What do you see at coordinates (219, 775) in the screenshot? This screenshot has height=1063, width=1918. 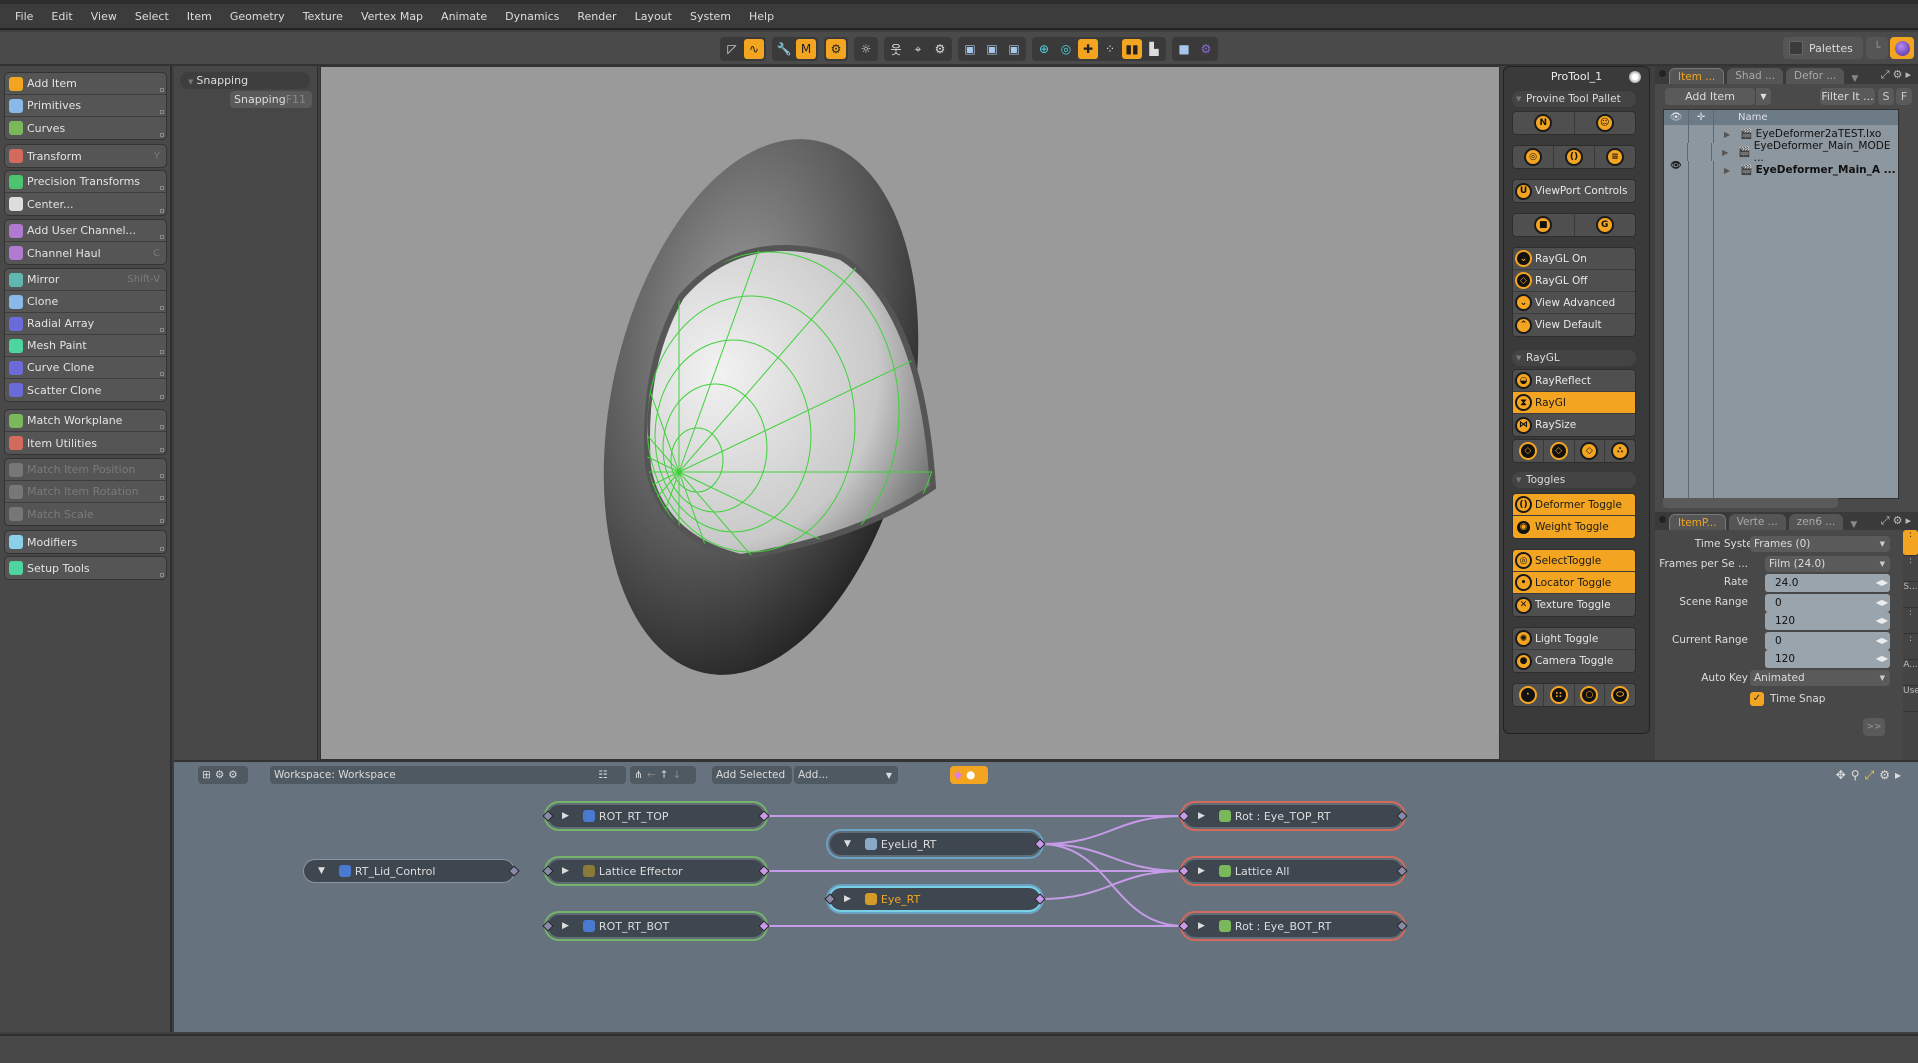 I see `add-gear-icon: ⚙` at bounding box center [219, 775].